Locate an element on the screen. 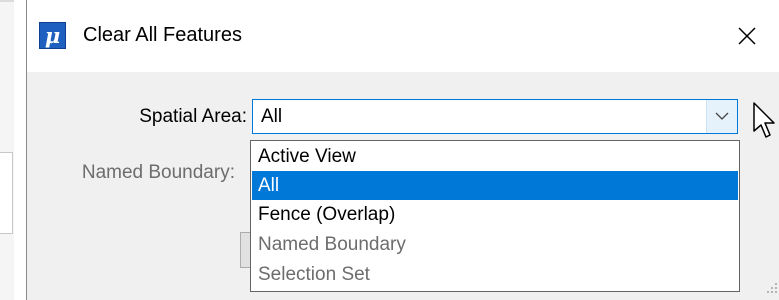 The width and height of the screenshot is (779, 300). option-fence-overlap: Fence (Overlap) is located at coordinates (495, 214).